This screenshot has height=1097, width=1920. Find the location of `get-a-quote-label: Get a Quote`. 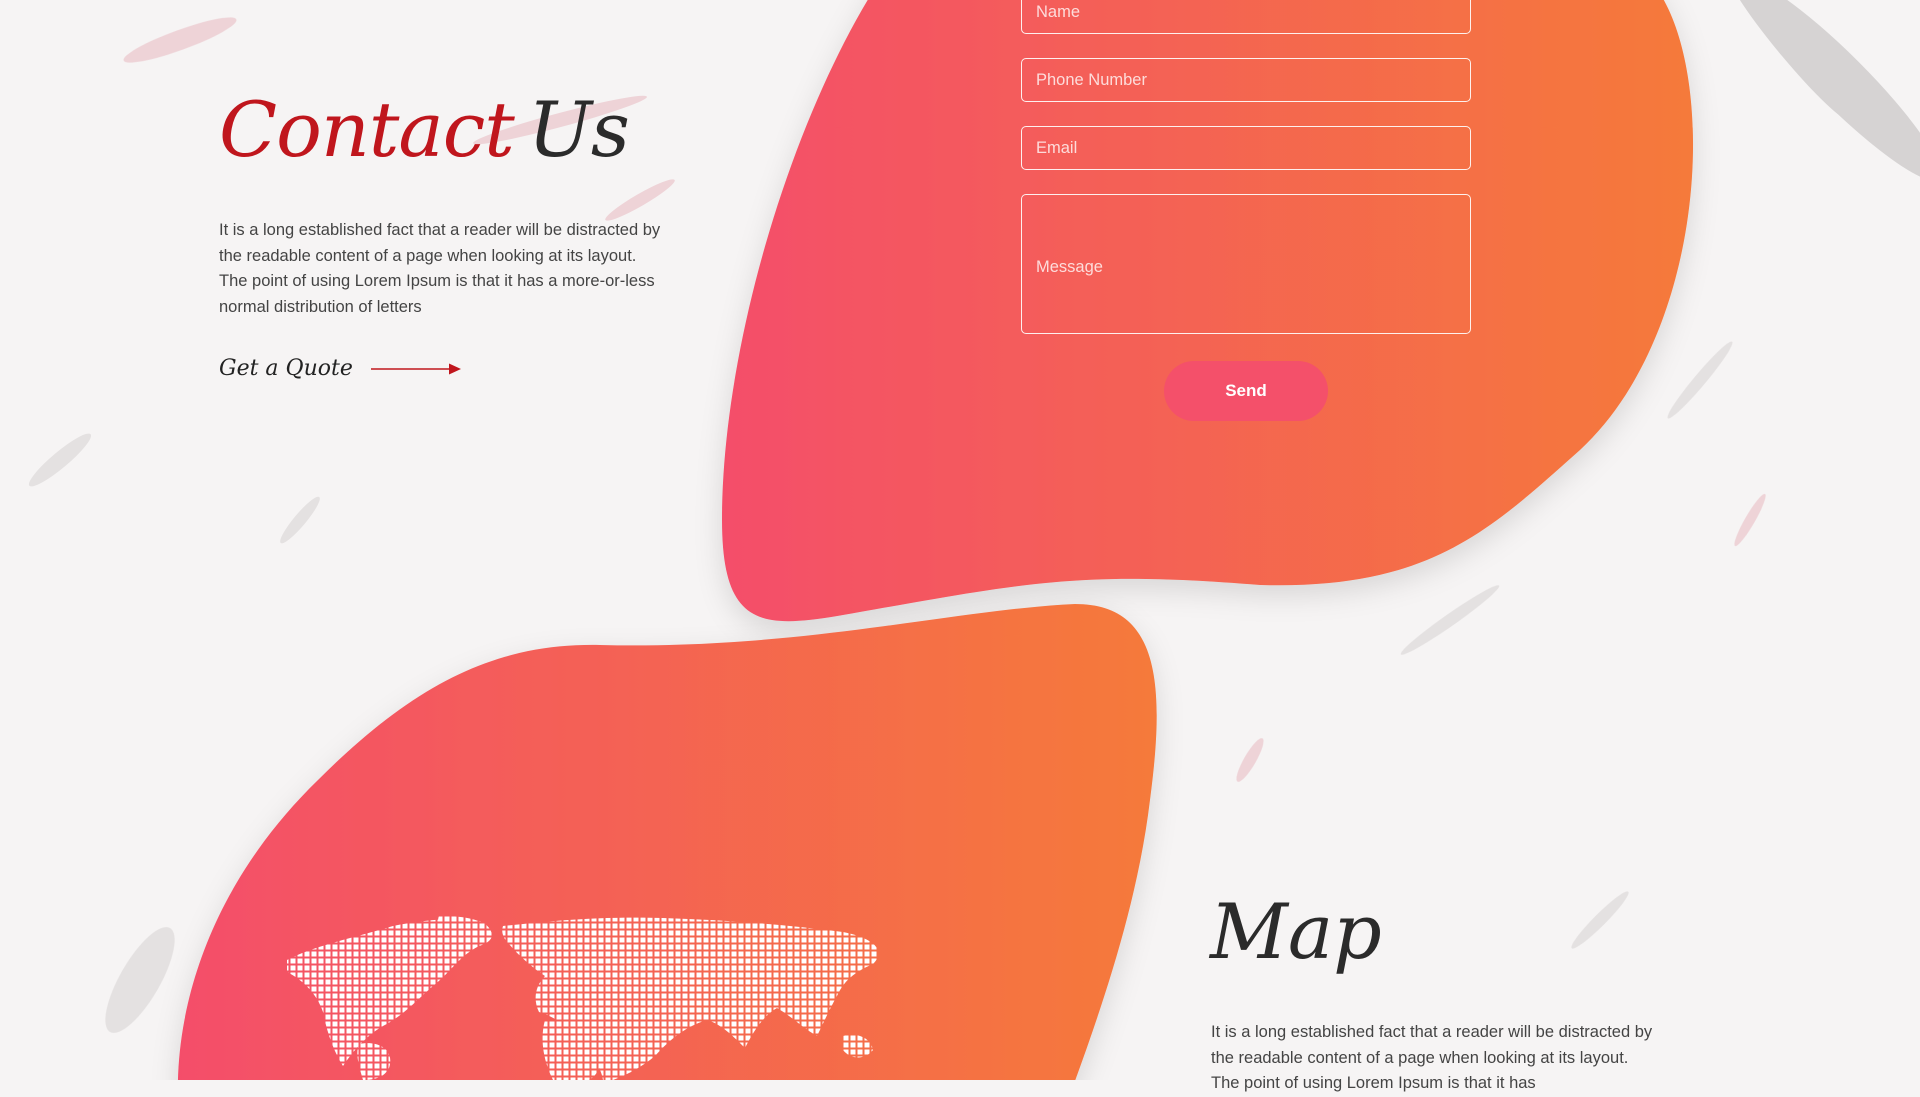

get-a-quote-label: Get a Quote is located at coordinates (286, 368).